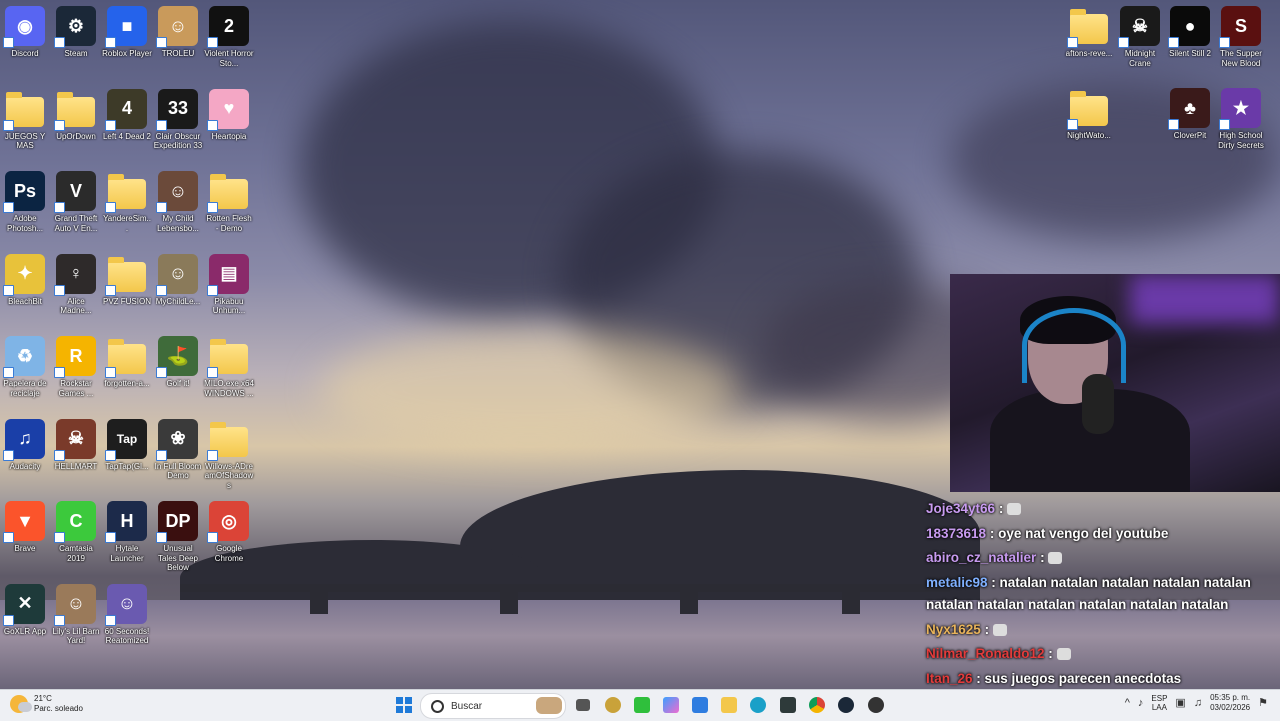 The height and width of the screenshot is (721, 1280). Describe the element at coordinates (1230, 702) in the screenshot. I see `clock: 05:35 p. m. 03/02/2026` at that location.